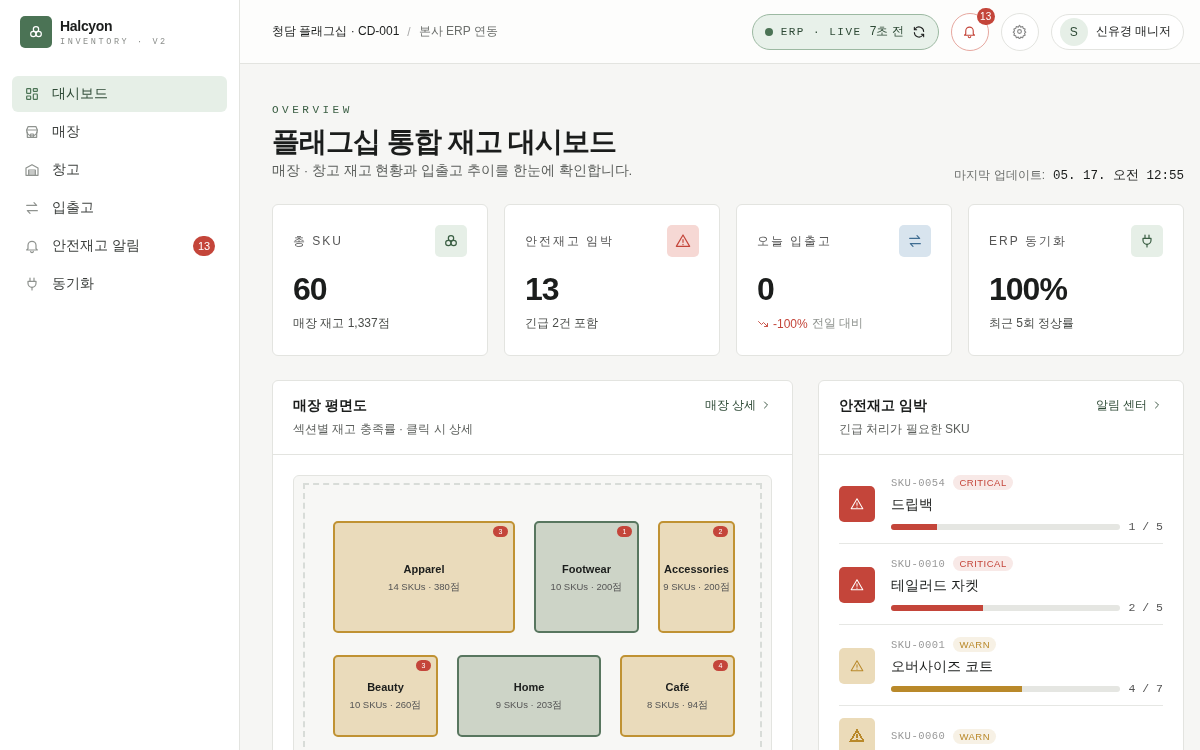 The image size is (1200, 750). I want to click on stat-label: 오늘 입출고, so click(795, 241).